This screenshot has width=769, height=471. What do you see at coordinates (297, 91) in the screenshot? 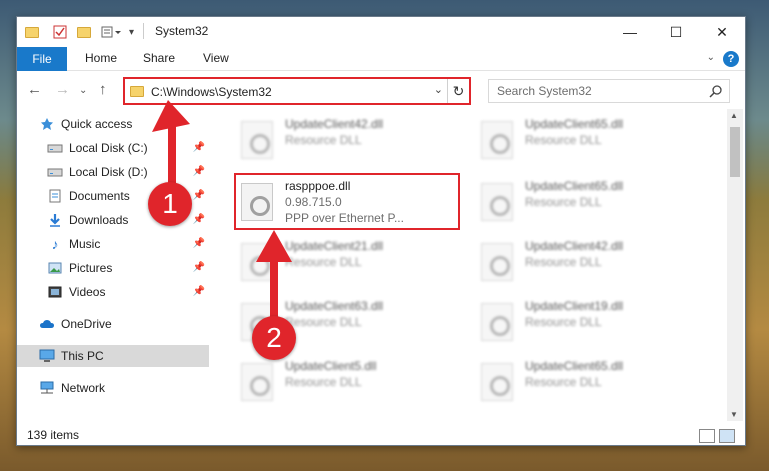
I see `address-bar: C:\Windows\System32 ⌄ ↻` at bounding box center [297, 91].